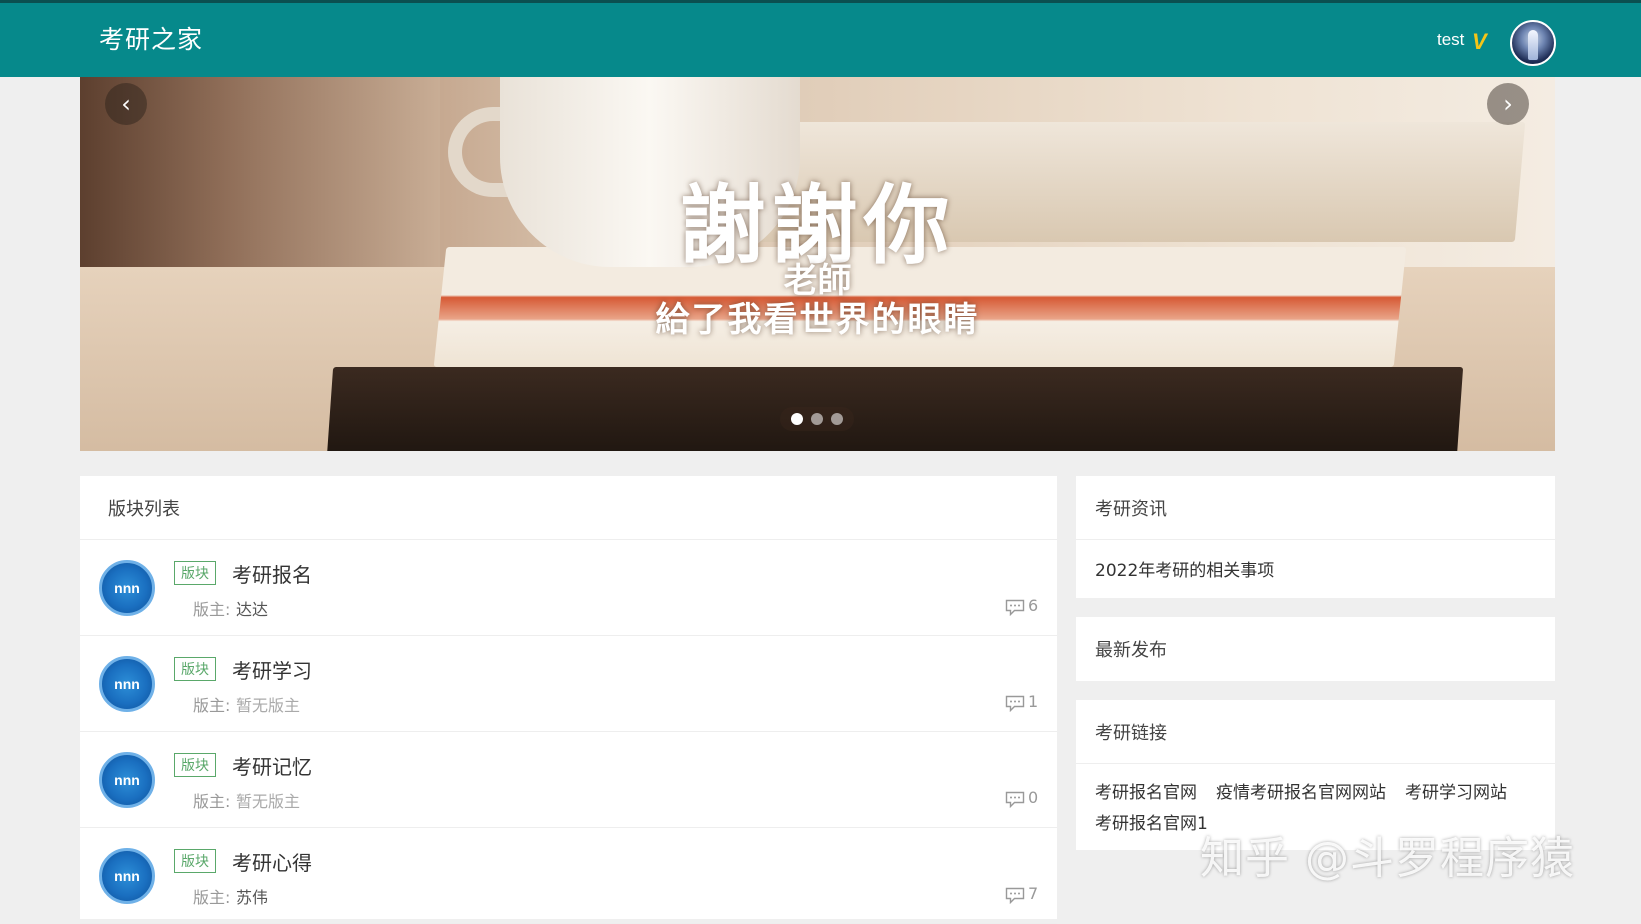 The height and width of the screenshot is (924, 1641). What do you see at coordinates (272, 765) in the screenshot?
I see `board-title: 考研记忆` at bounding box center [272, 765].